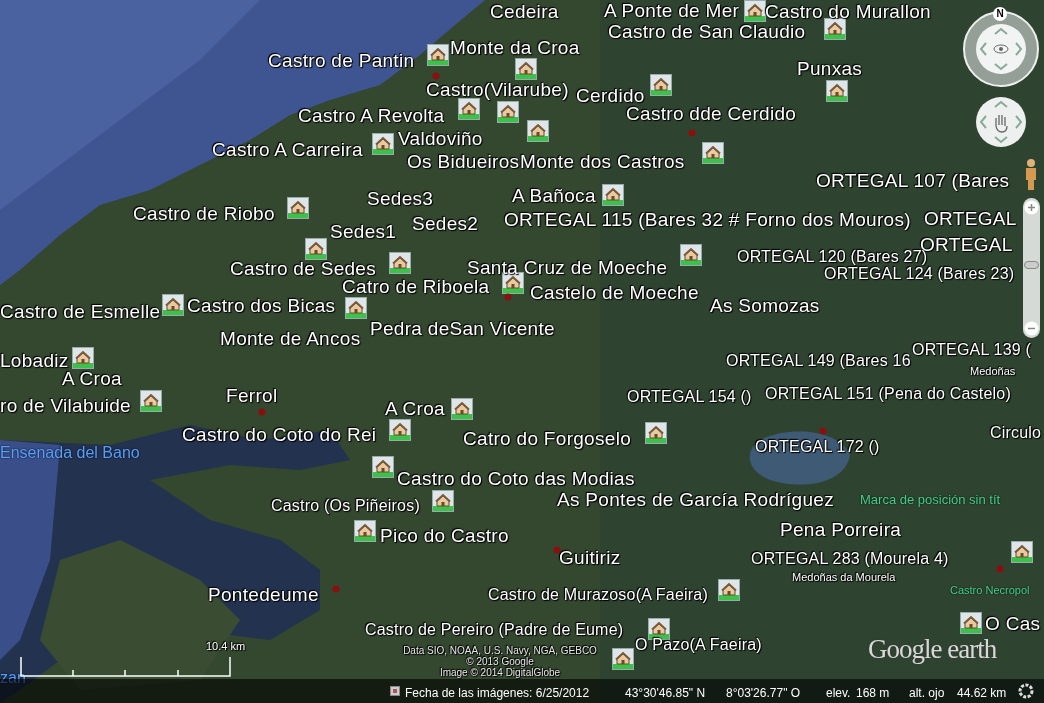 The image size is (1044, 703). What do you see at coordinates (444, 535) in the screenshot?
I see `map-label: Pico do Castro` at bounding box center [444, 535].